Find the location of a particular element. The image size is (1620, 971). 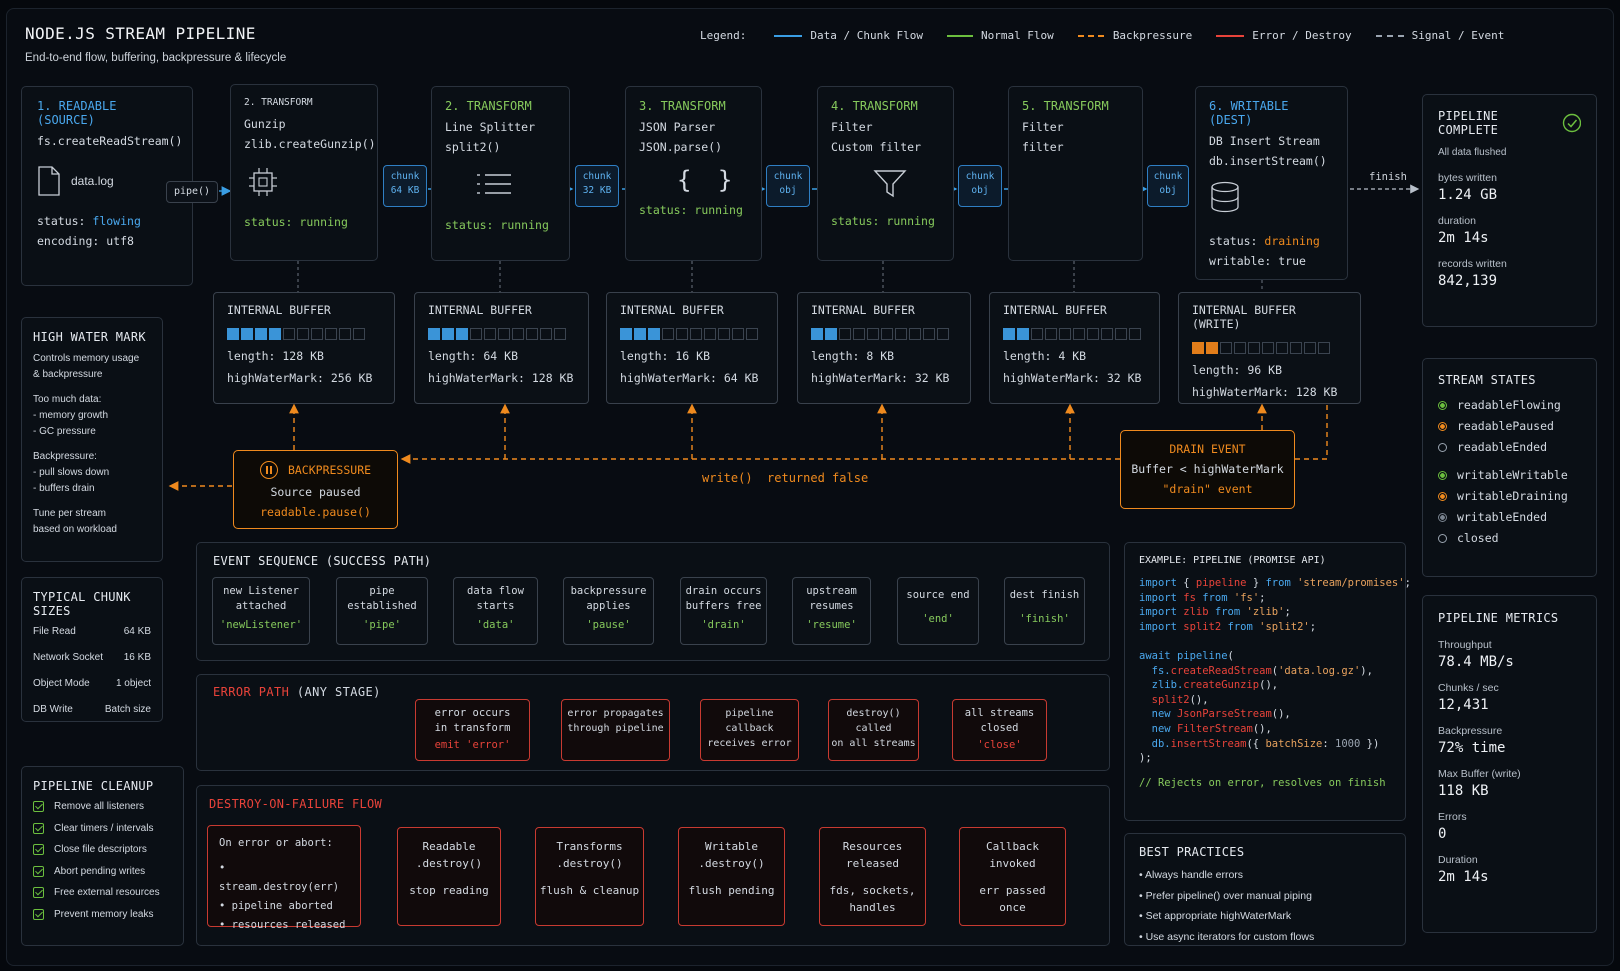

stage-api: Custom filter is located at coordinates (876, 147).